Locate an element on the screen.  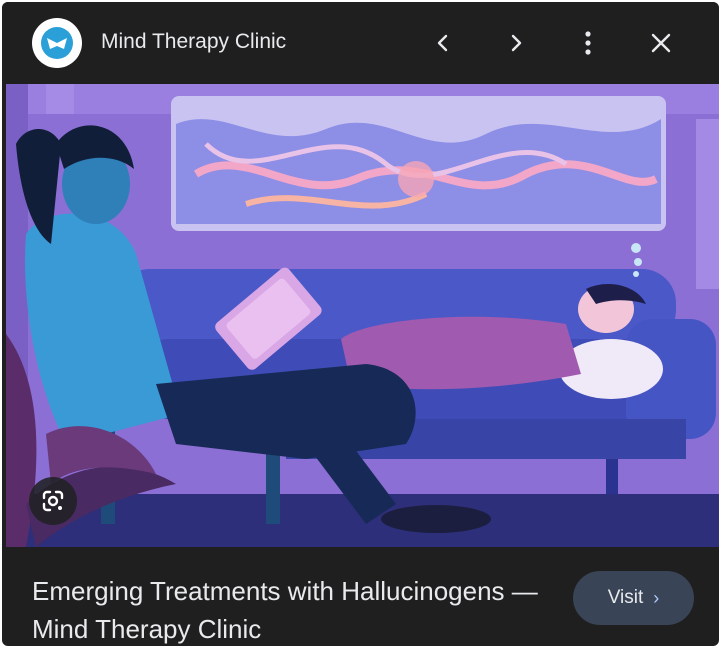
site-logo is located at coordinates (57, 43).